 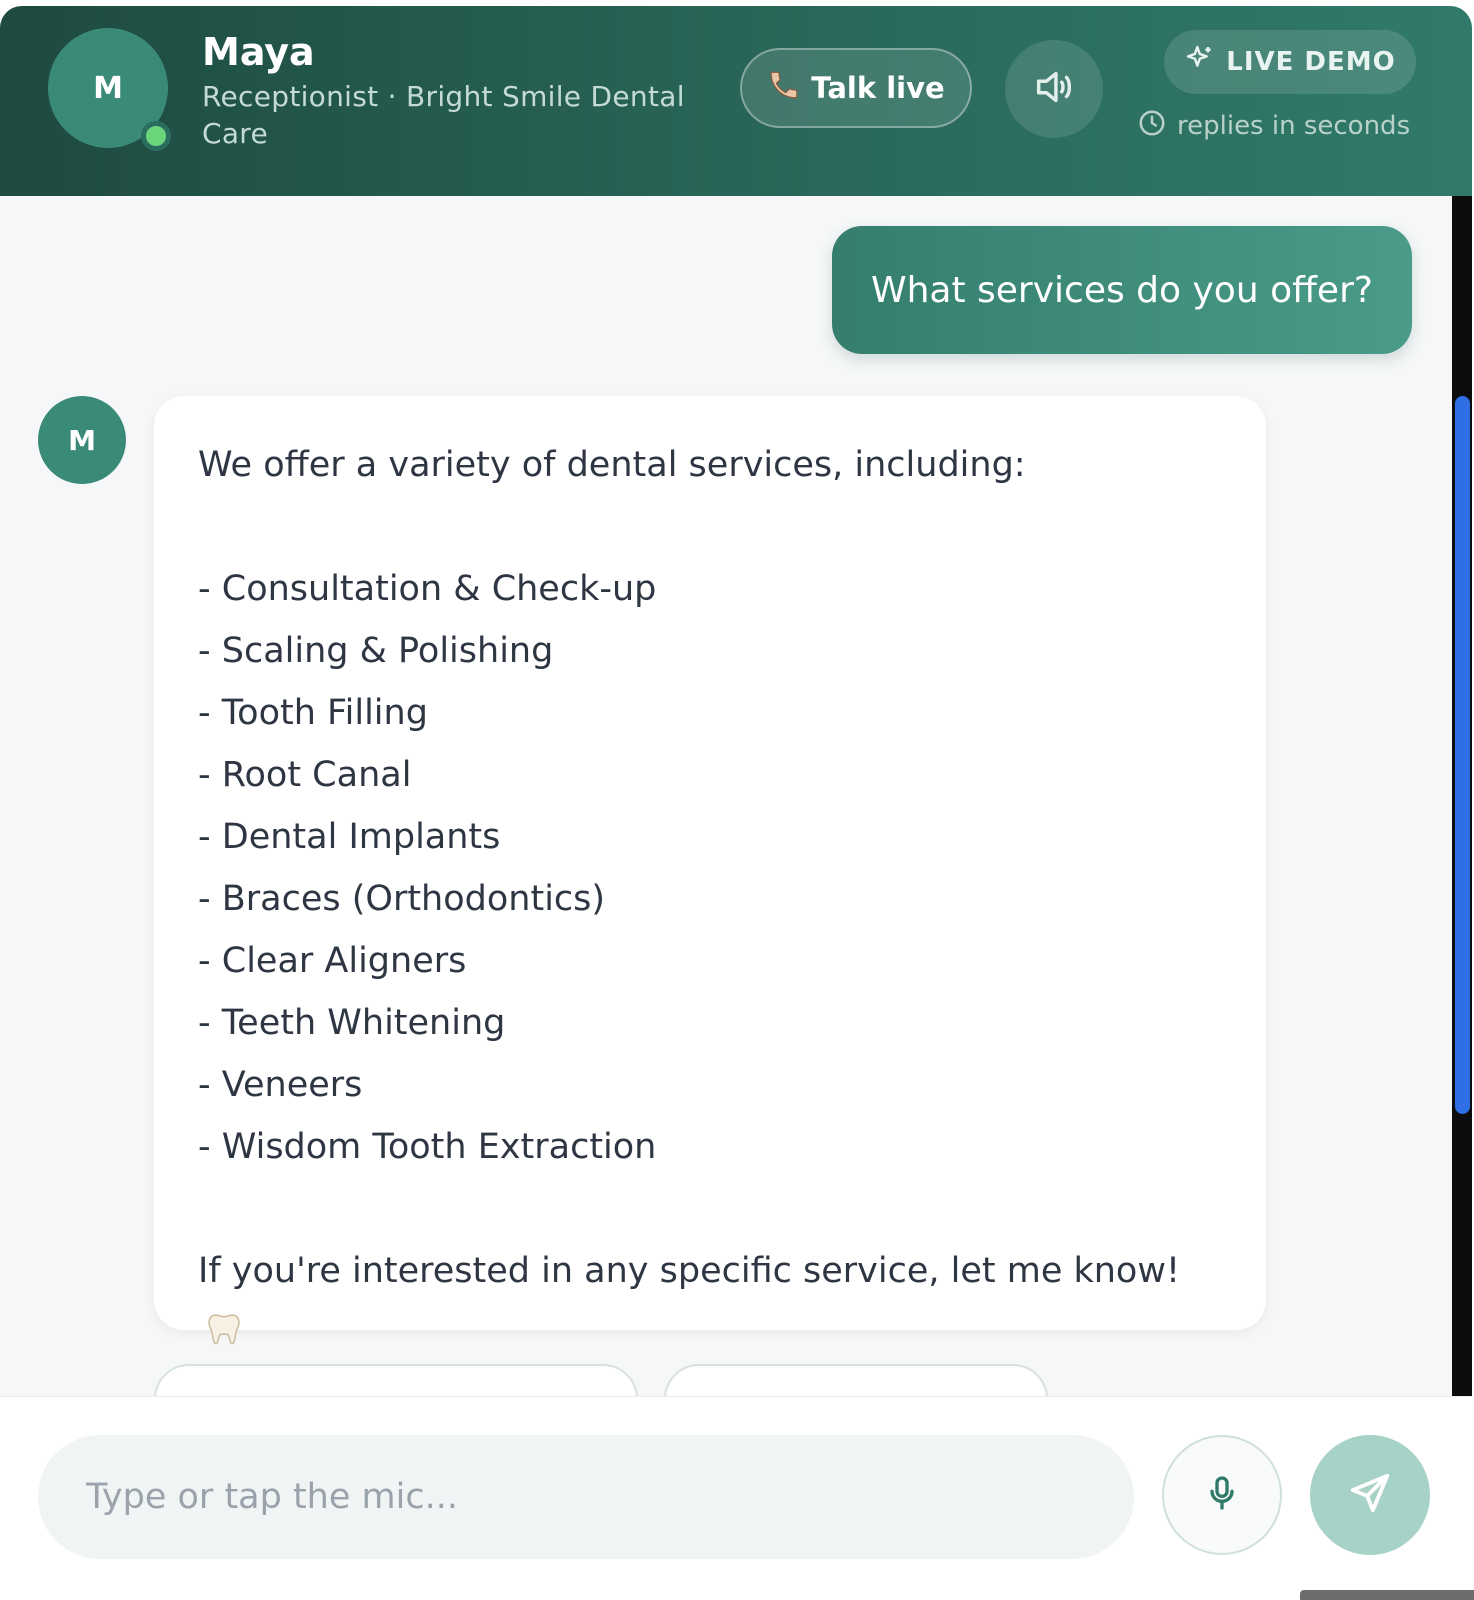 I want to click on speaker-icon, so click(x=1054, y=89).